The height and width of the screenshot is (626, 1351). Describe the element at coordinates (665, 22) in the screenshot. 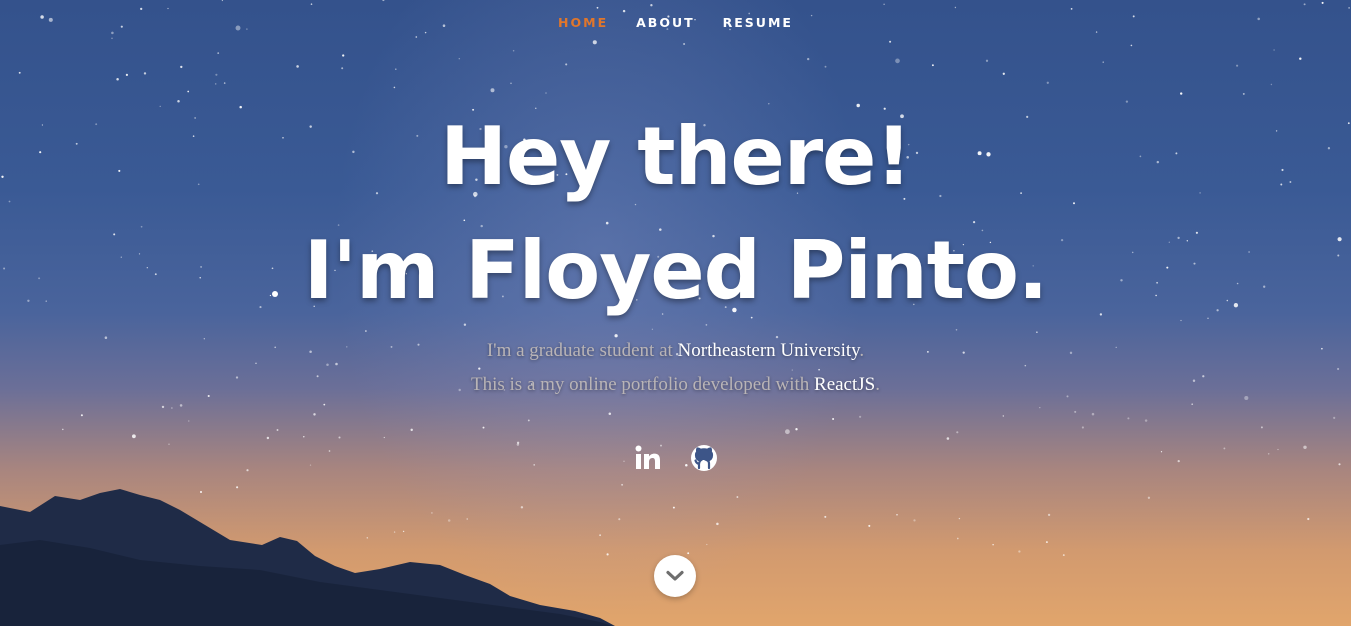

I see `nav-about-link: ABOUT` at that location.